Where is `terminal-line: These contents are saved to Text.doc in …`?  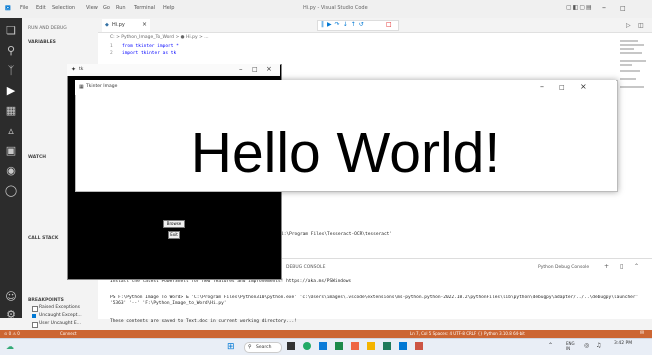 terminal-line: These contents are saved to Text.doc in … is located at coordinates (203, 321).